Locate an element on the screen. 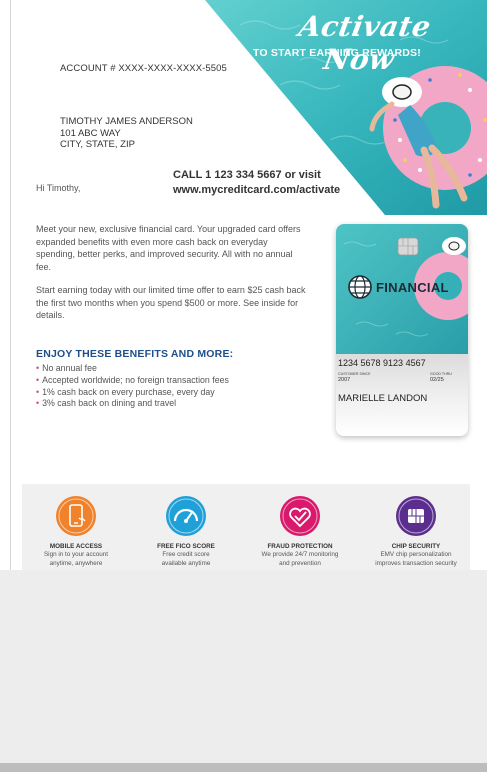  feature-title: FRAUD PROTECTION is located at coordinates (300, 546).